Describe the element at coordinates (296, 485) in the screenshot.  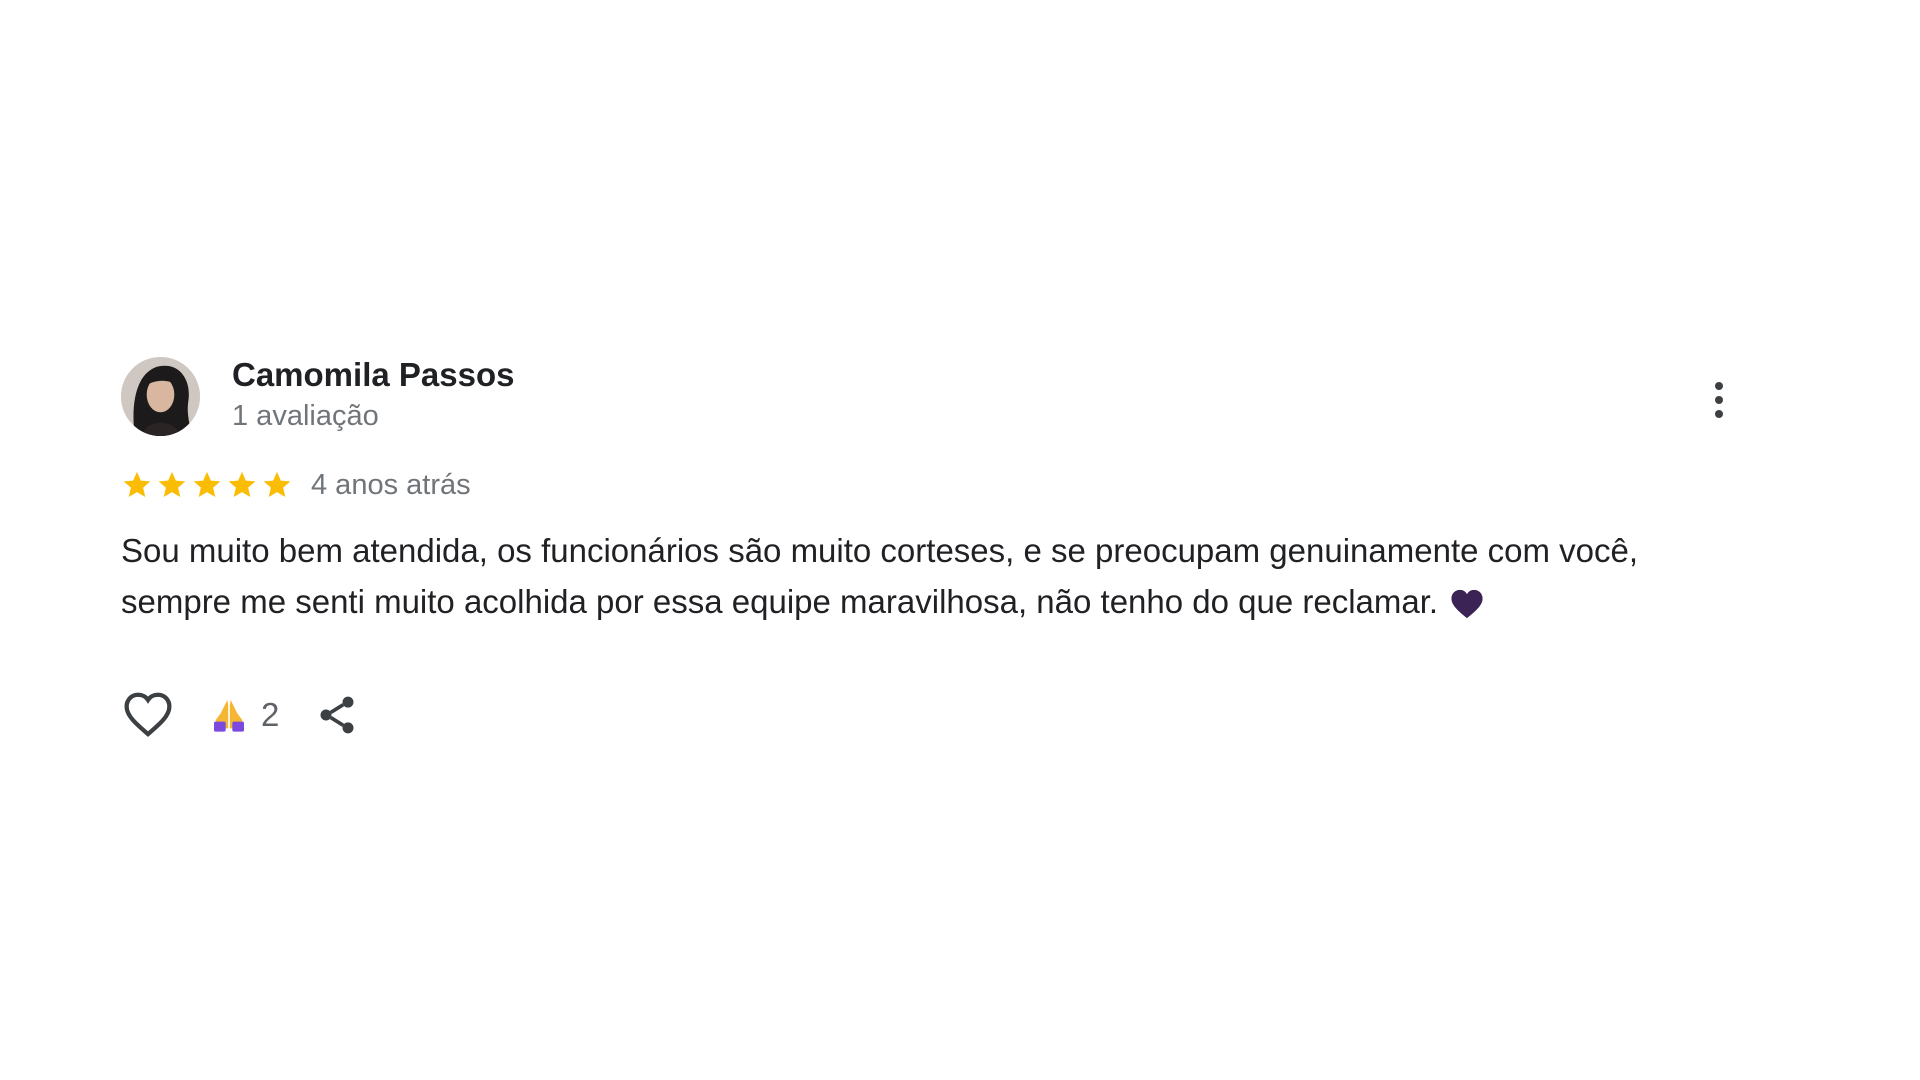
I see `rating-row: 4 anos atrás` at that location.